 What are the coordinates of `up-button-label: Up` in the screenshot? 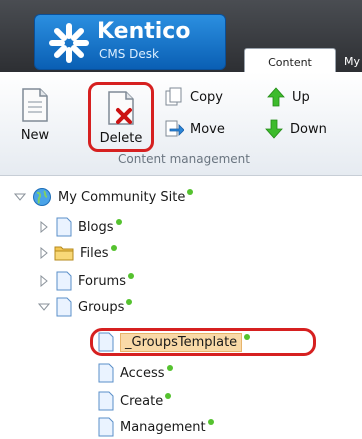 It's located at (301, 97).